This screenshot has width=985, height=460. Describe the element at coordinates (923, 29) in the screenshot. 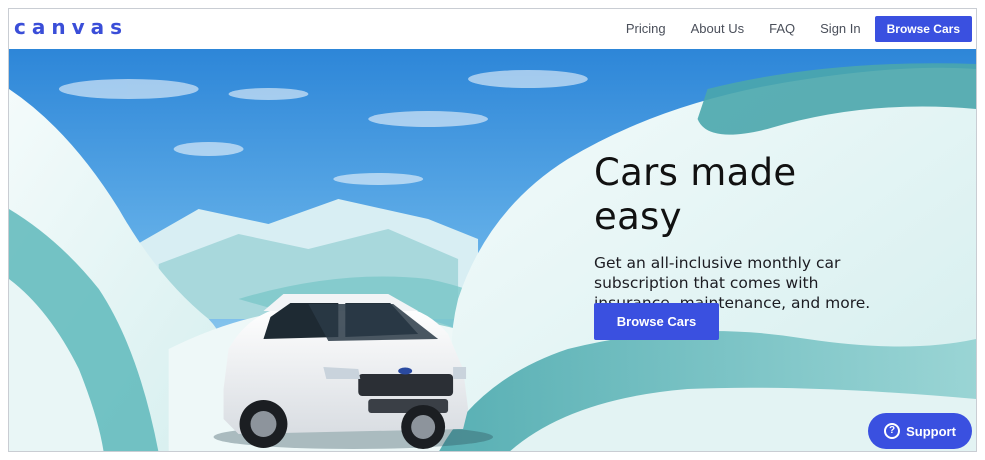

I see `header-browse-cars-button: Browse Cars` at that location.